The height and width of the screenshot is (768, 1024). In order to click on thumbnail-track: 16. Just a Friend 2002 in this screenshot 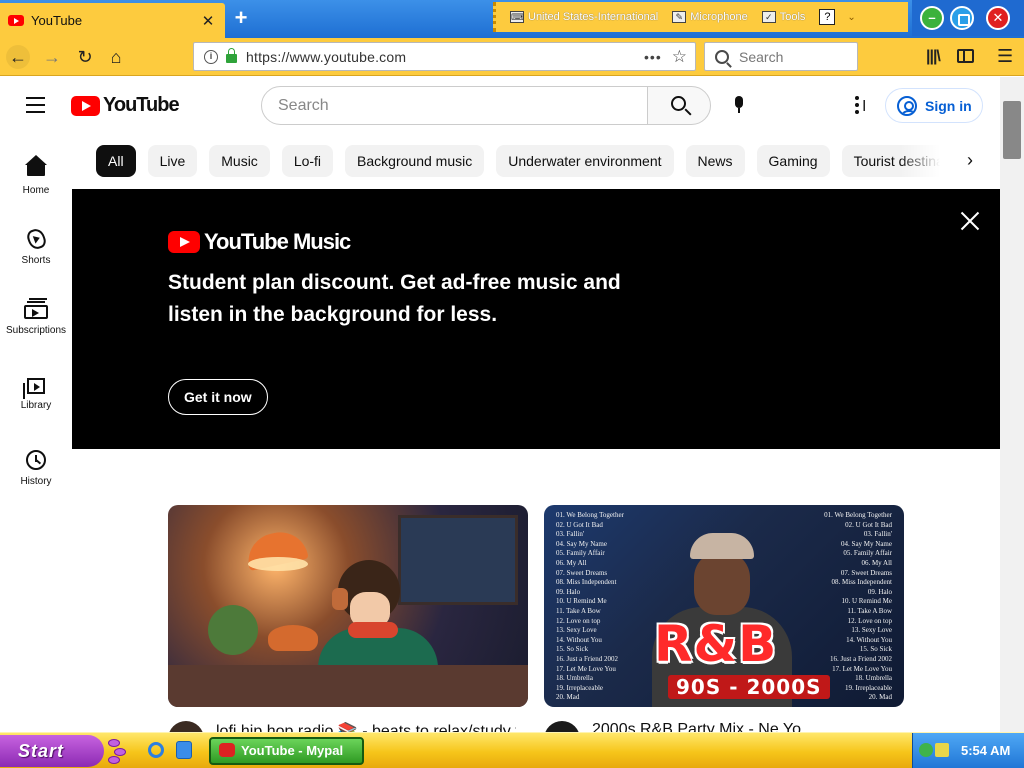, I will do `click(587, 658)`.